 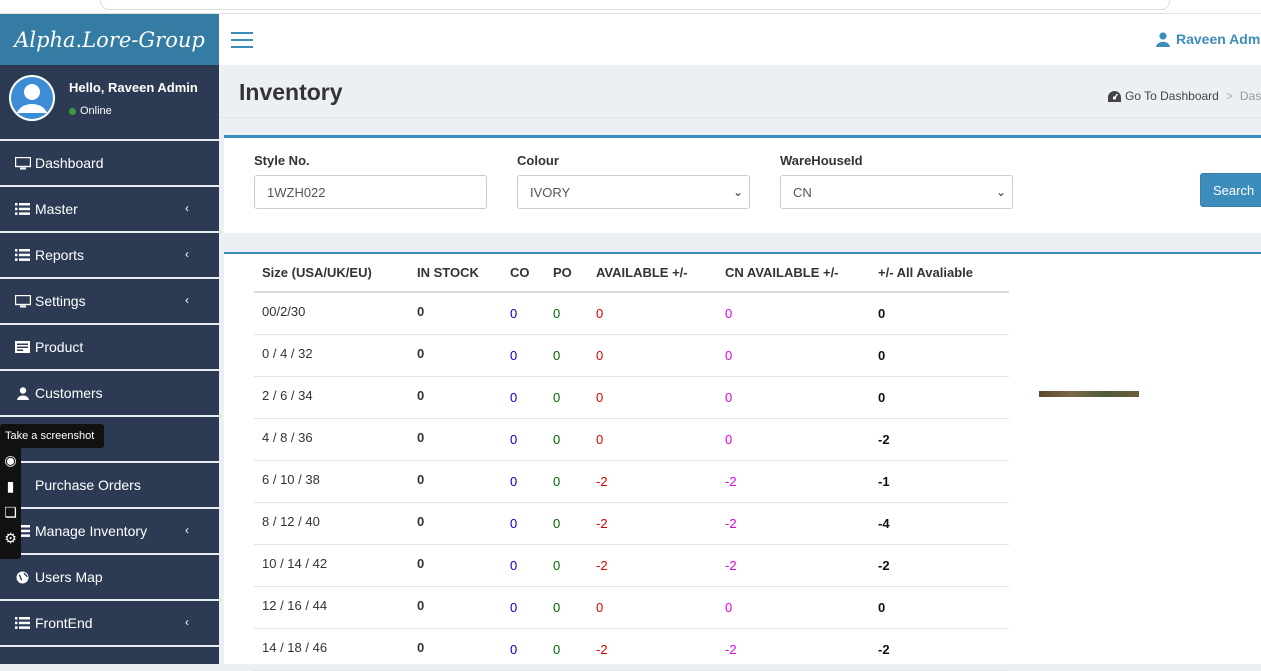 I want to click on online-dot-icon, so click(x=72, y=111).